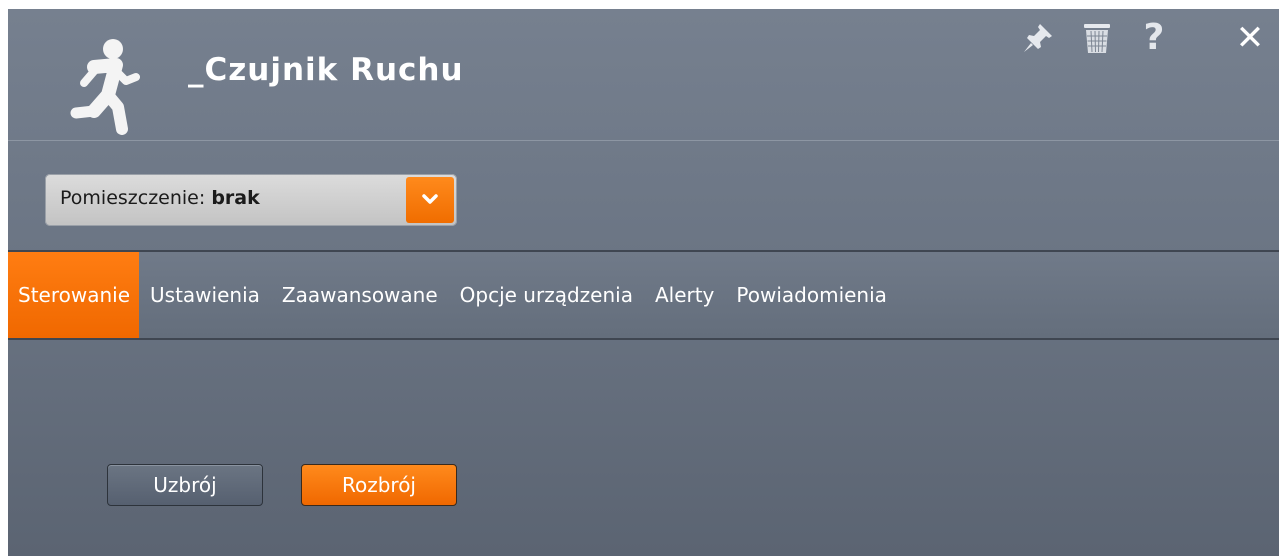  What do you see at coordinates (1097, 38) in the screenshot?
I see `trash-icon` at bounding box center [1097, 38].